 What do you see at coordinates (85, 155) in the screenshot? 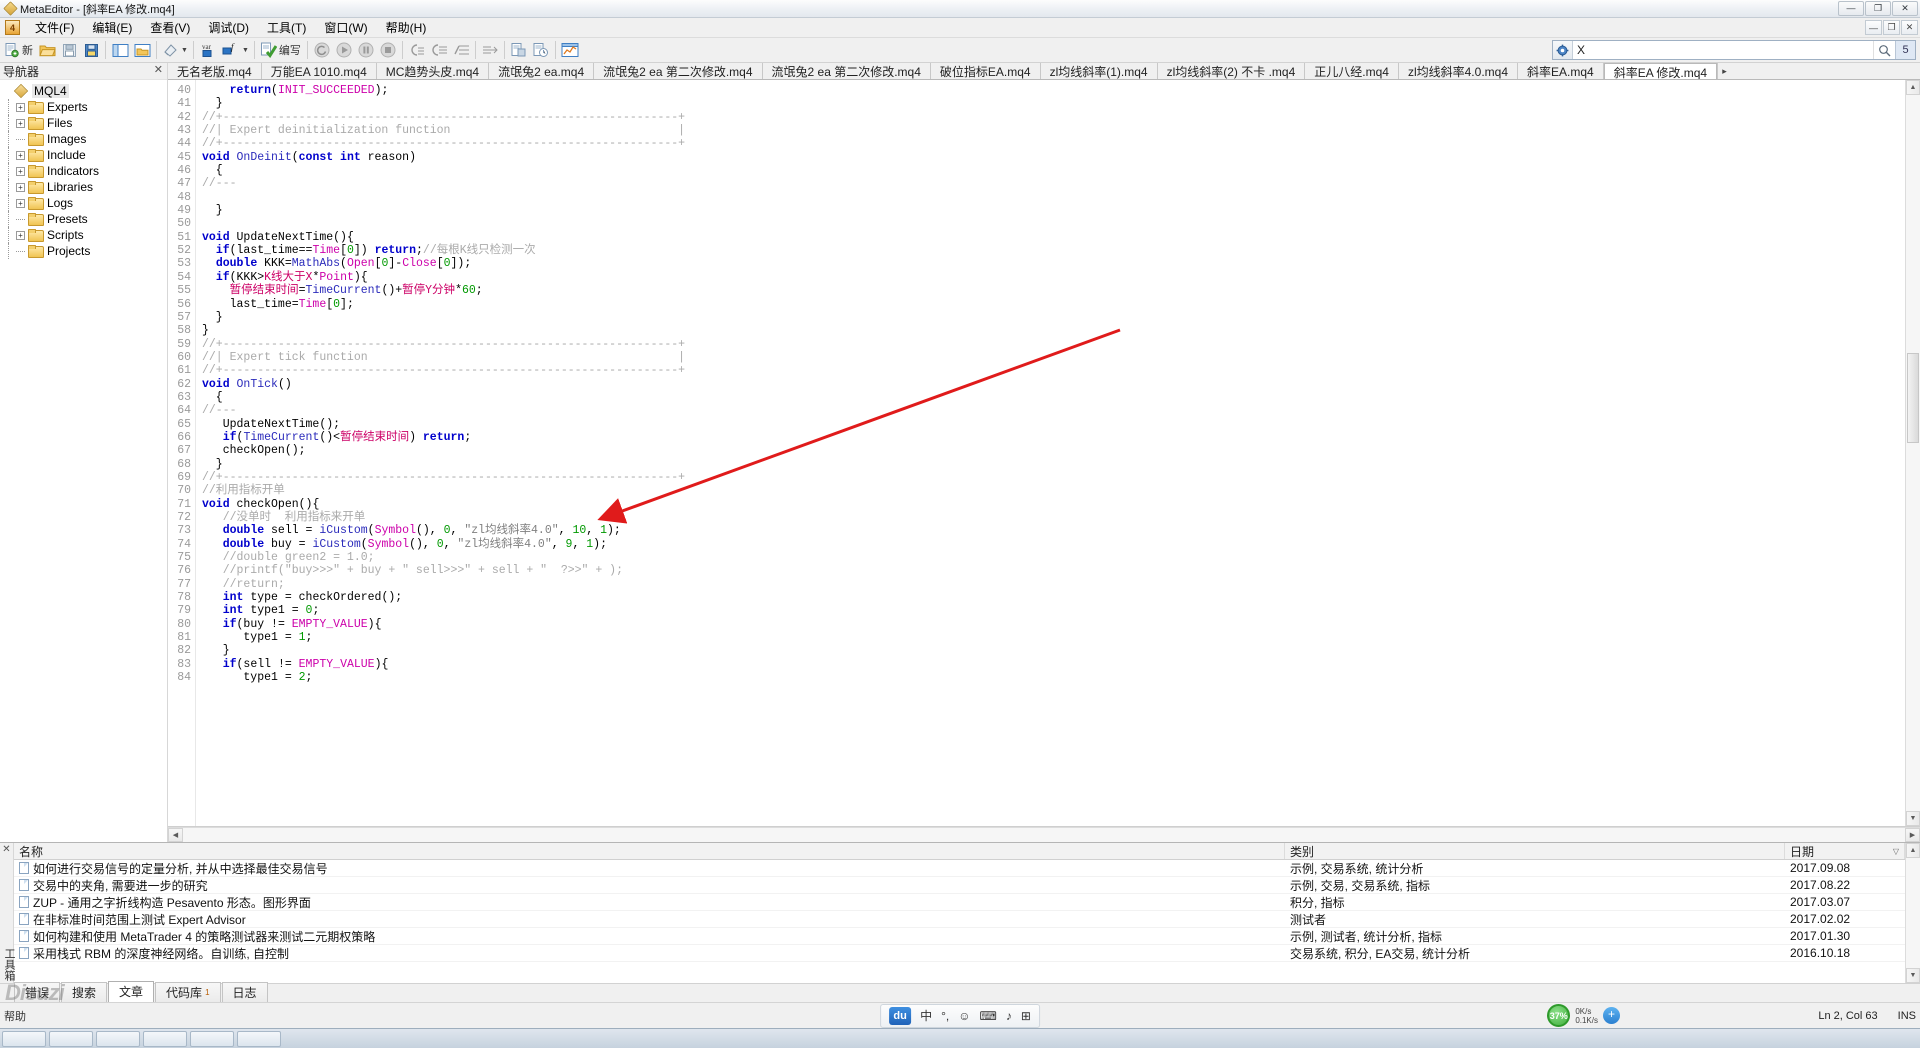
I see `navigator-item-include: + Include` at bounding box center [85, 155].